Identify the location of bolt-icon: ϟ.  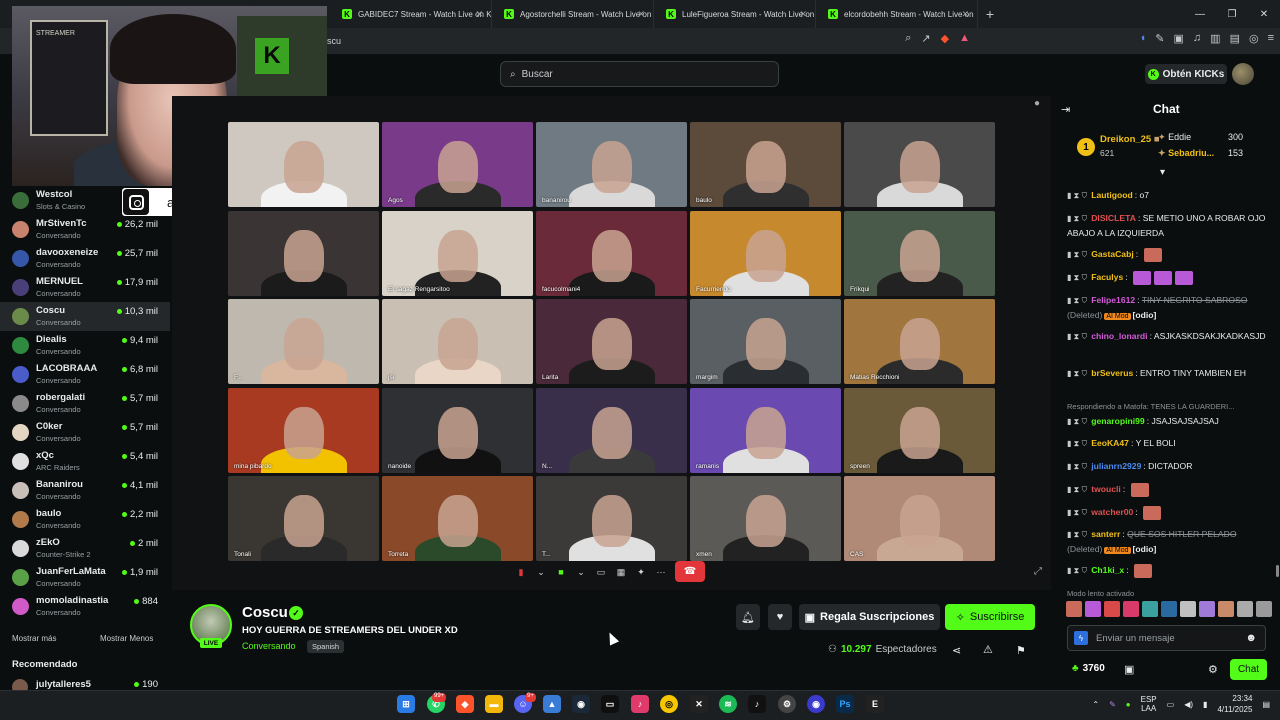
(1081, 638).